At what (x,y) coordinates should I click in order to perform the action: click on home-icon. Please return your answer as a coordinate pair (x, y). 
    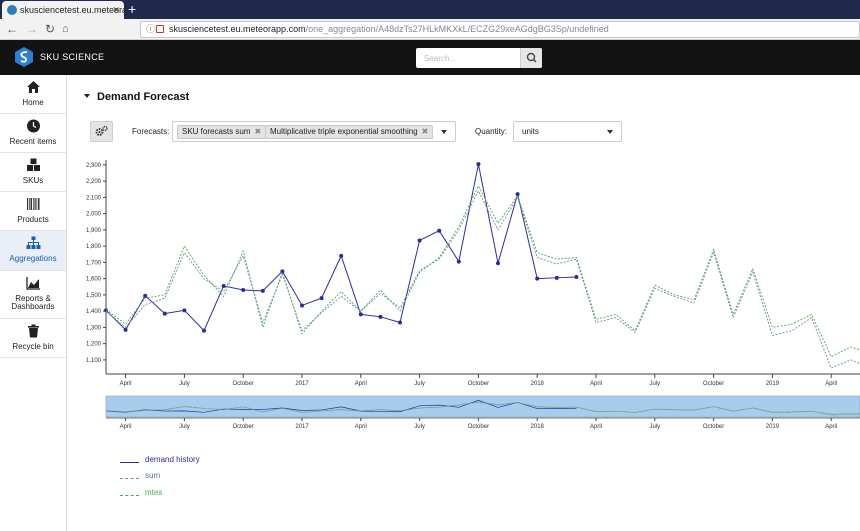
    Looking at the image, I should click on (33, 87).